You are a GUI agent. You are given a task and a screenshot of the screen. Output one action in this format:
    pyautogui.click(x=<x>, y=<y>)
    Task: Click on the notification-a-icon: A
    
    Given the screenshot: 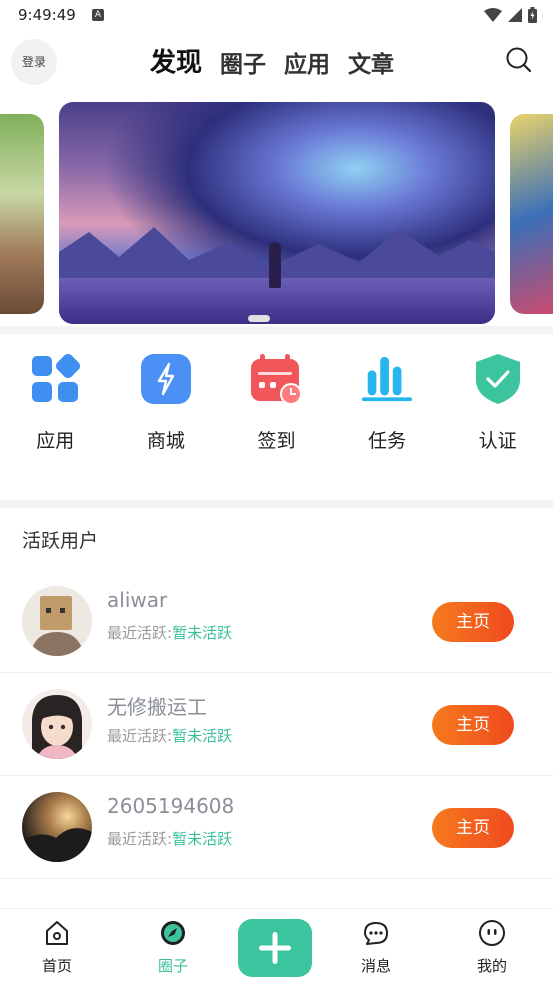 What is the action you would take?
    pyautogui.click(x=98, y=15)
    